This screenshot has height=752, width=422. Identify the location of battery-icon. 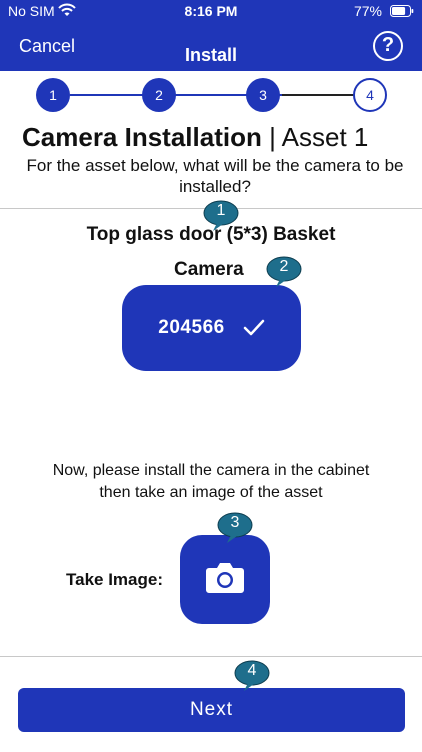
(402, 10).